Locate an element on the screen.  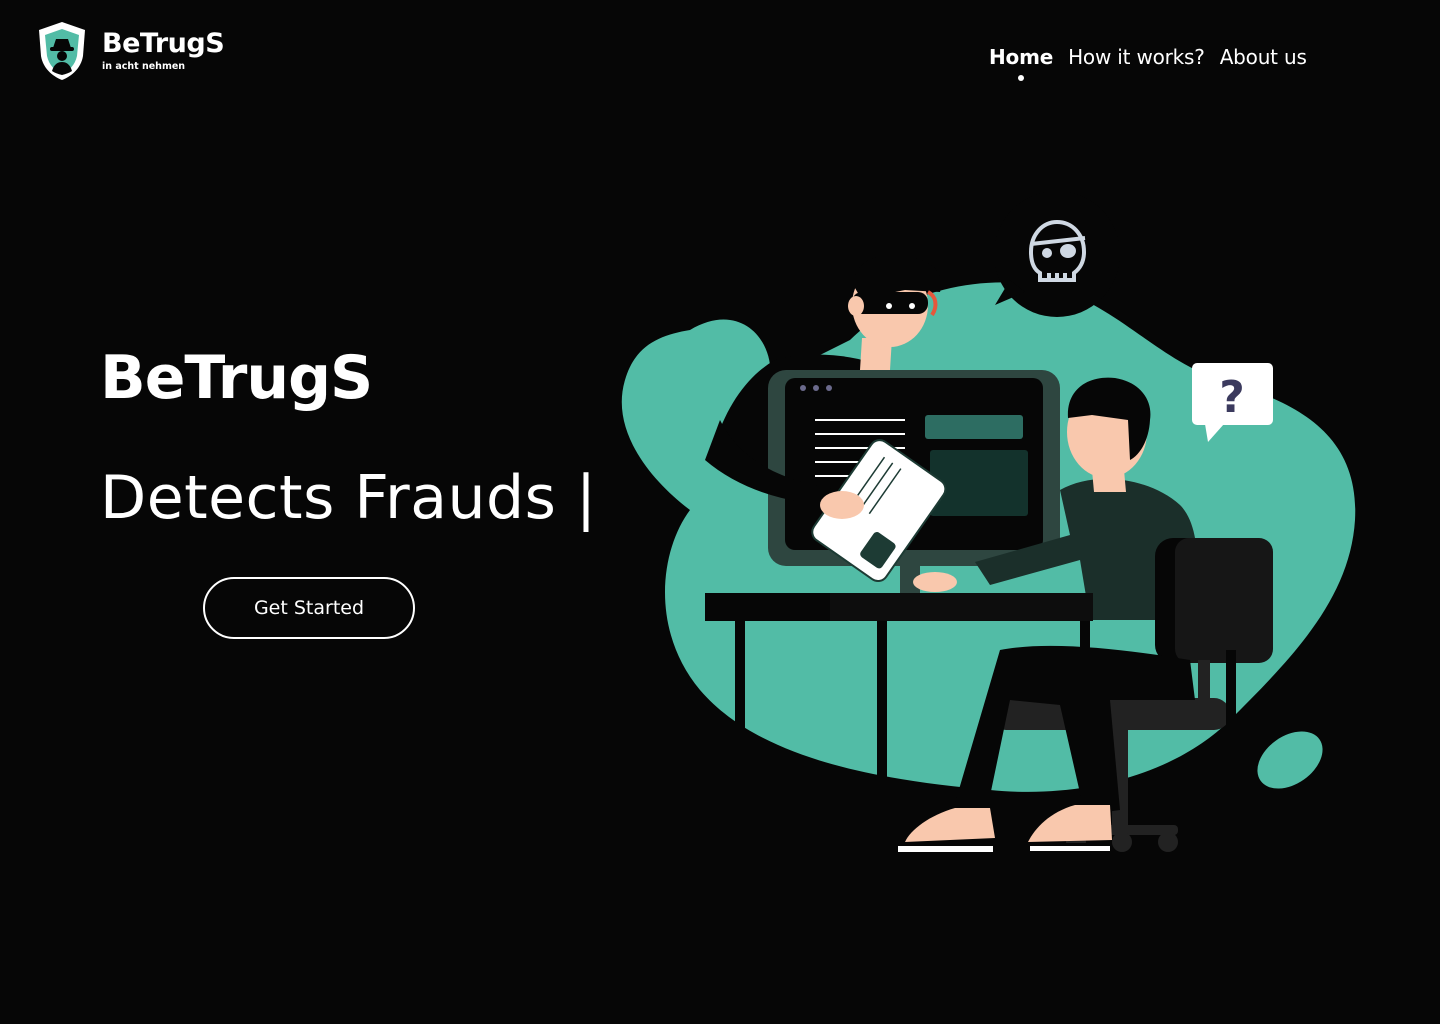
brand-name: BeTrugS is located at coordinates (163, 43).